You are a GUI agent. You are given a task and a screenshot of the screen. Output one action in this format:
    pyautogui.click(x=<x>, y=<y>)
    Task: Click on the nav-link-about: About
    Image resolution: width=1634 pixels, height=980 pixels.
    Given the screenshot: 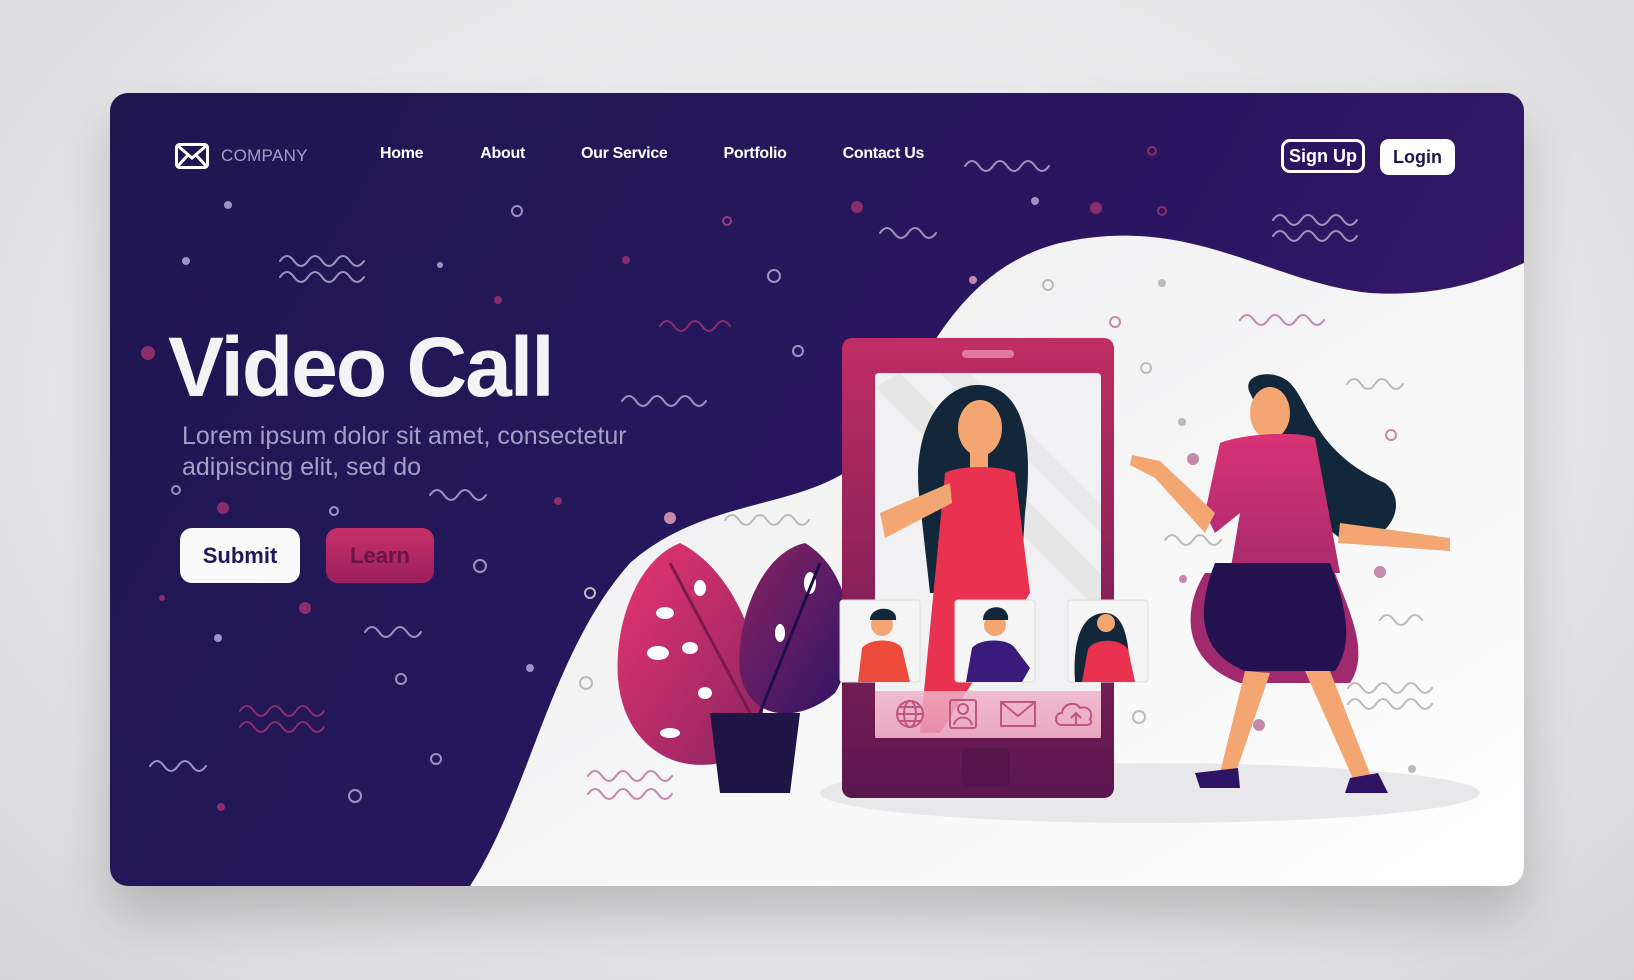 What is the action you would take?
    pyautogui.click(x=502, y=154)
    